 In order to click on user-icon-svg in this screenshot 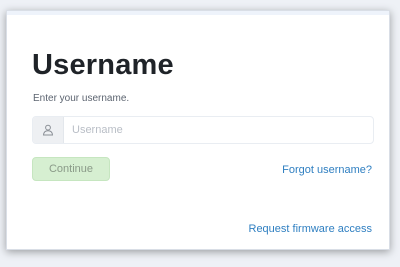, I will do `click(48, 130)`.